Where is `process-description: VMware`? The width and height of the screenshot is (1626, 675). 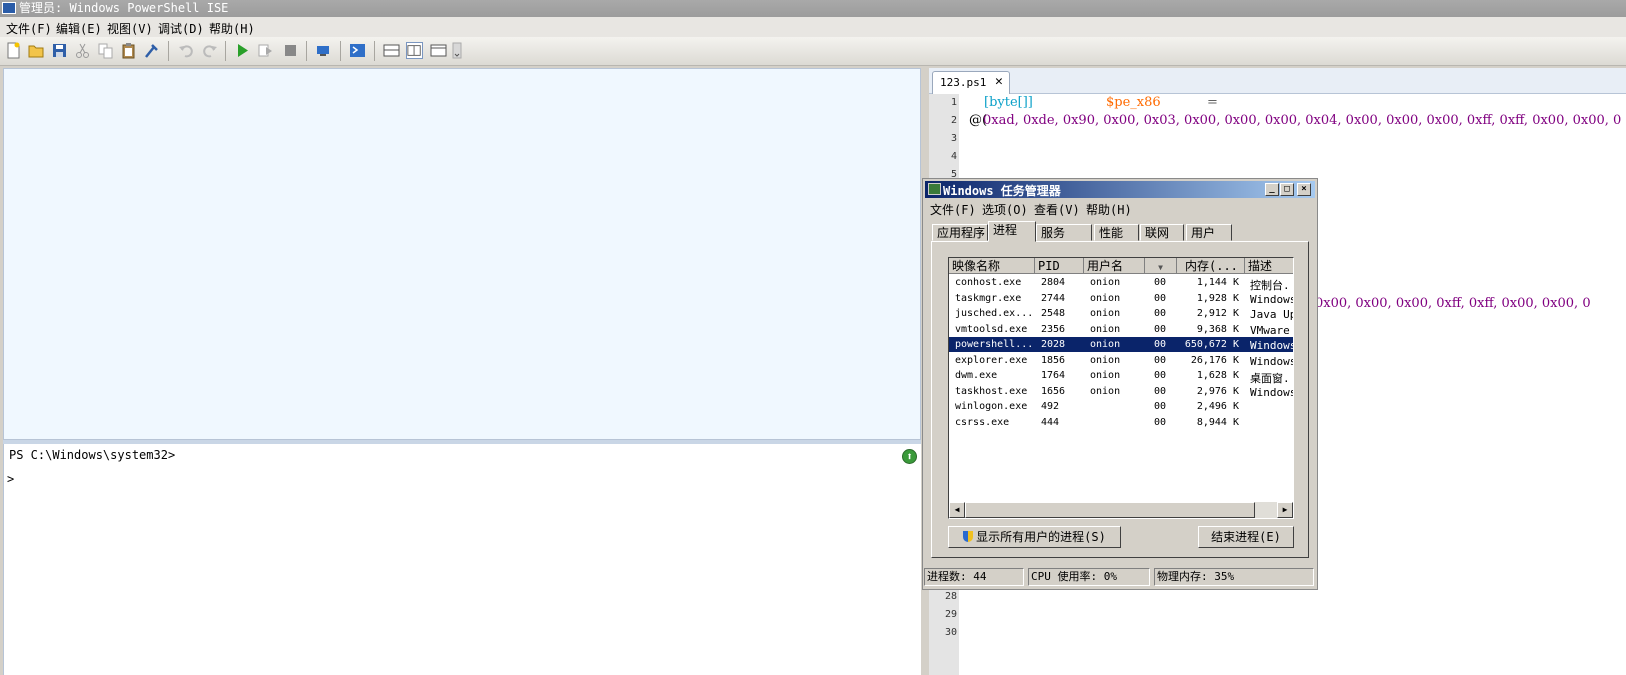
process-description: VMware is located at coordinates (1270, 330).